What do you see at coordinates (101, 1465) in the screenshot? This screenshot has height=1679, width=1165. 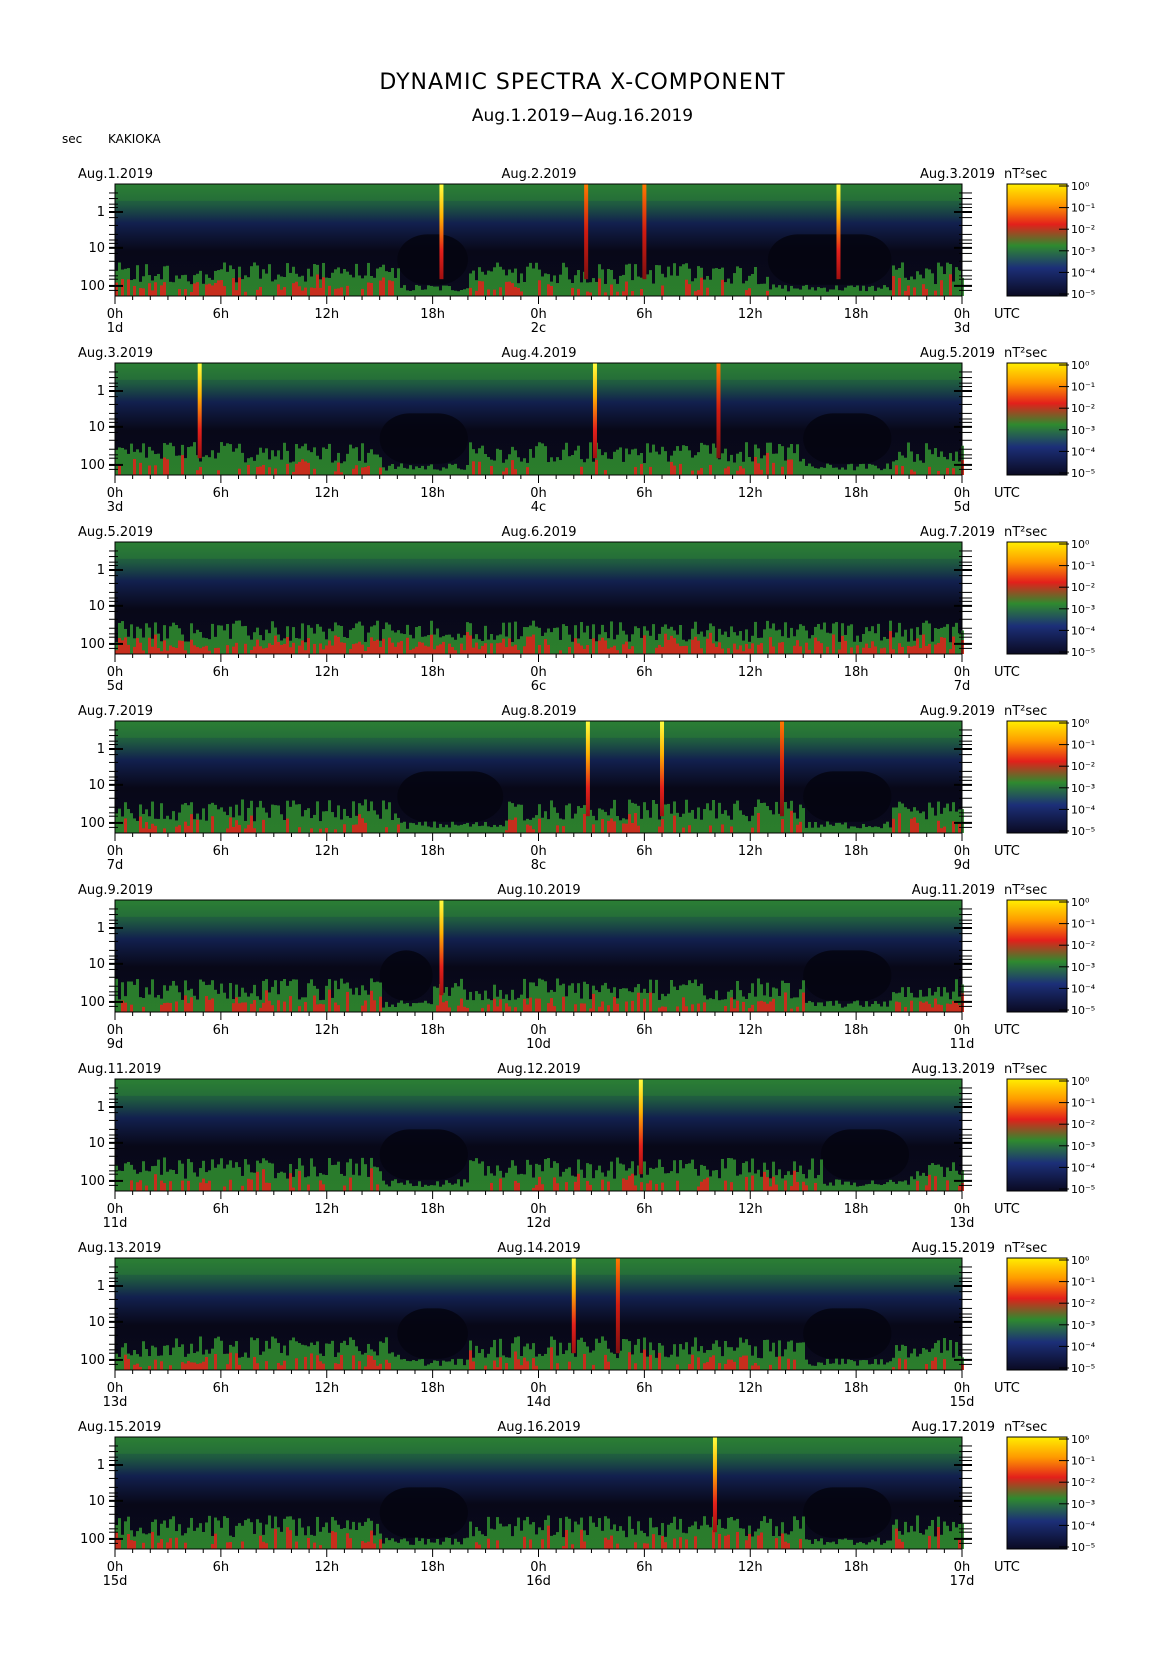 I see `y-tick-label: 1` at bounding box center [101, 1465].